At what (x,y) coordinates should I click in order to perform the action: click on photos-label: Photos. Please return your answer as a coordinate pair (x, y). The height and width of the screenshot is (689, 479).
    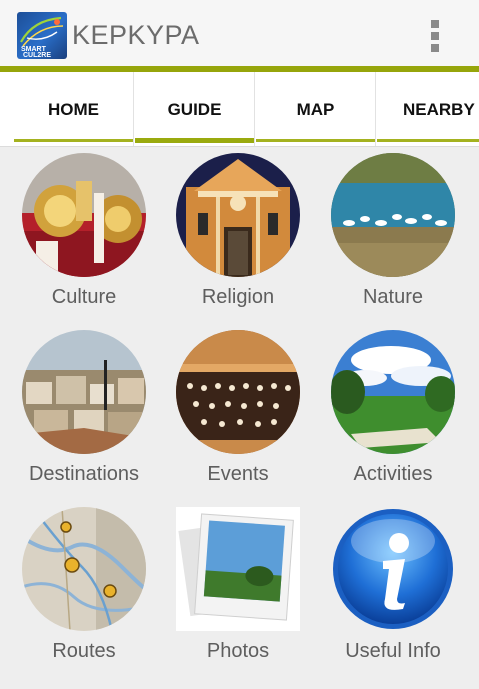
    Looking at the image, I should click on (238, 651).